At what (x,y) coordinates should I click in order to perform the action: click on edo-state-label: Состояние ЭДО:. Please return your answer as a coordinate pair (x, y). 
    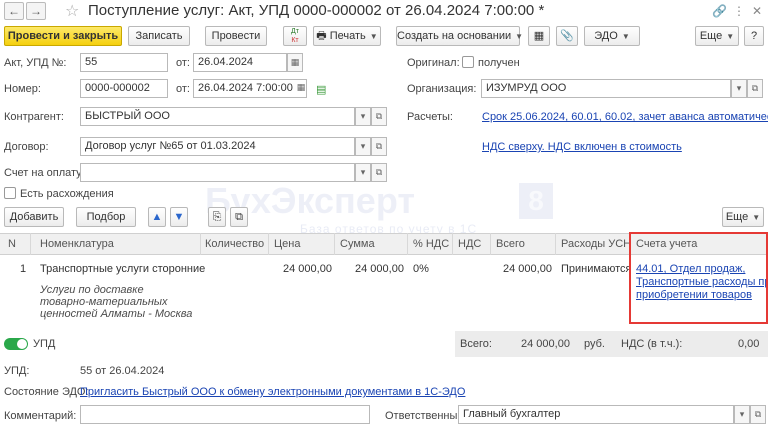
    Looking at the image, I should click on (46, 392).